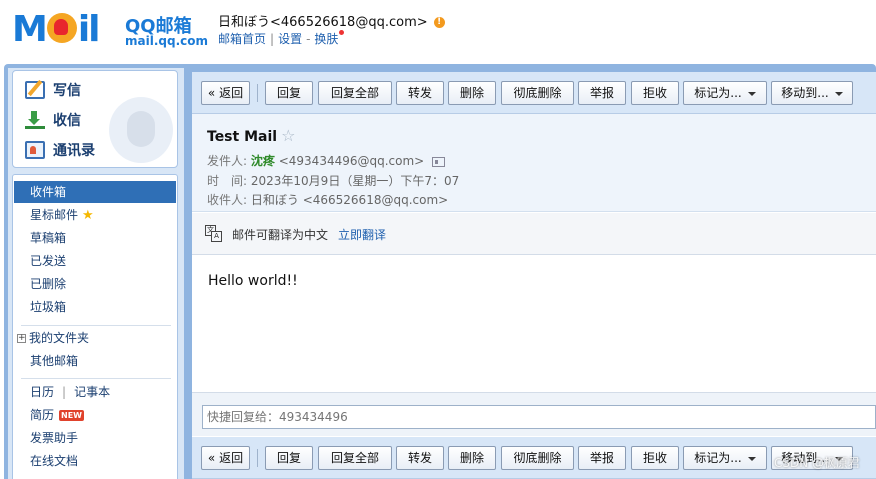 The height and width of the screenshot is (479, 876). I want to click on resume-label: 简历, so click(42, 415).